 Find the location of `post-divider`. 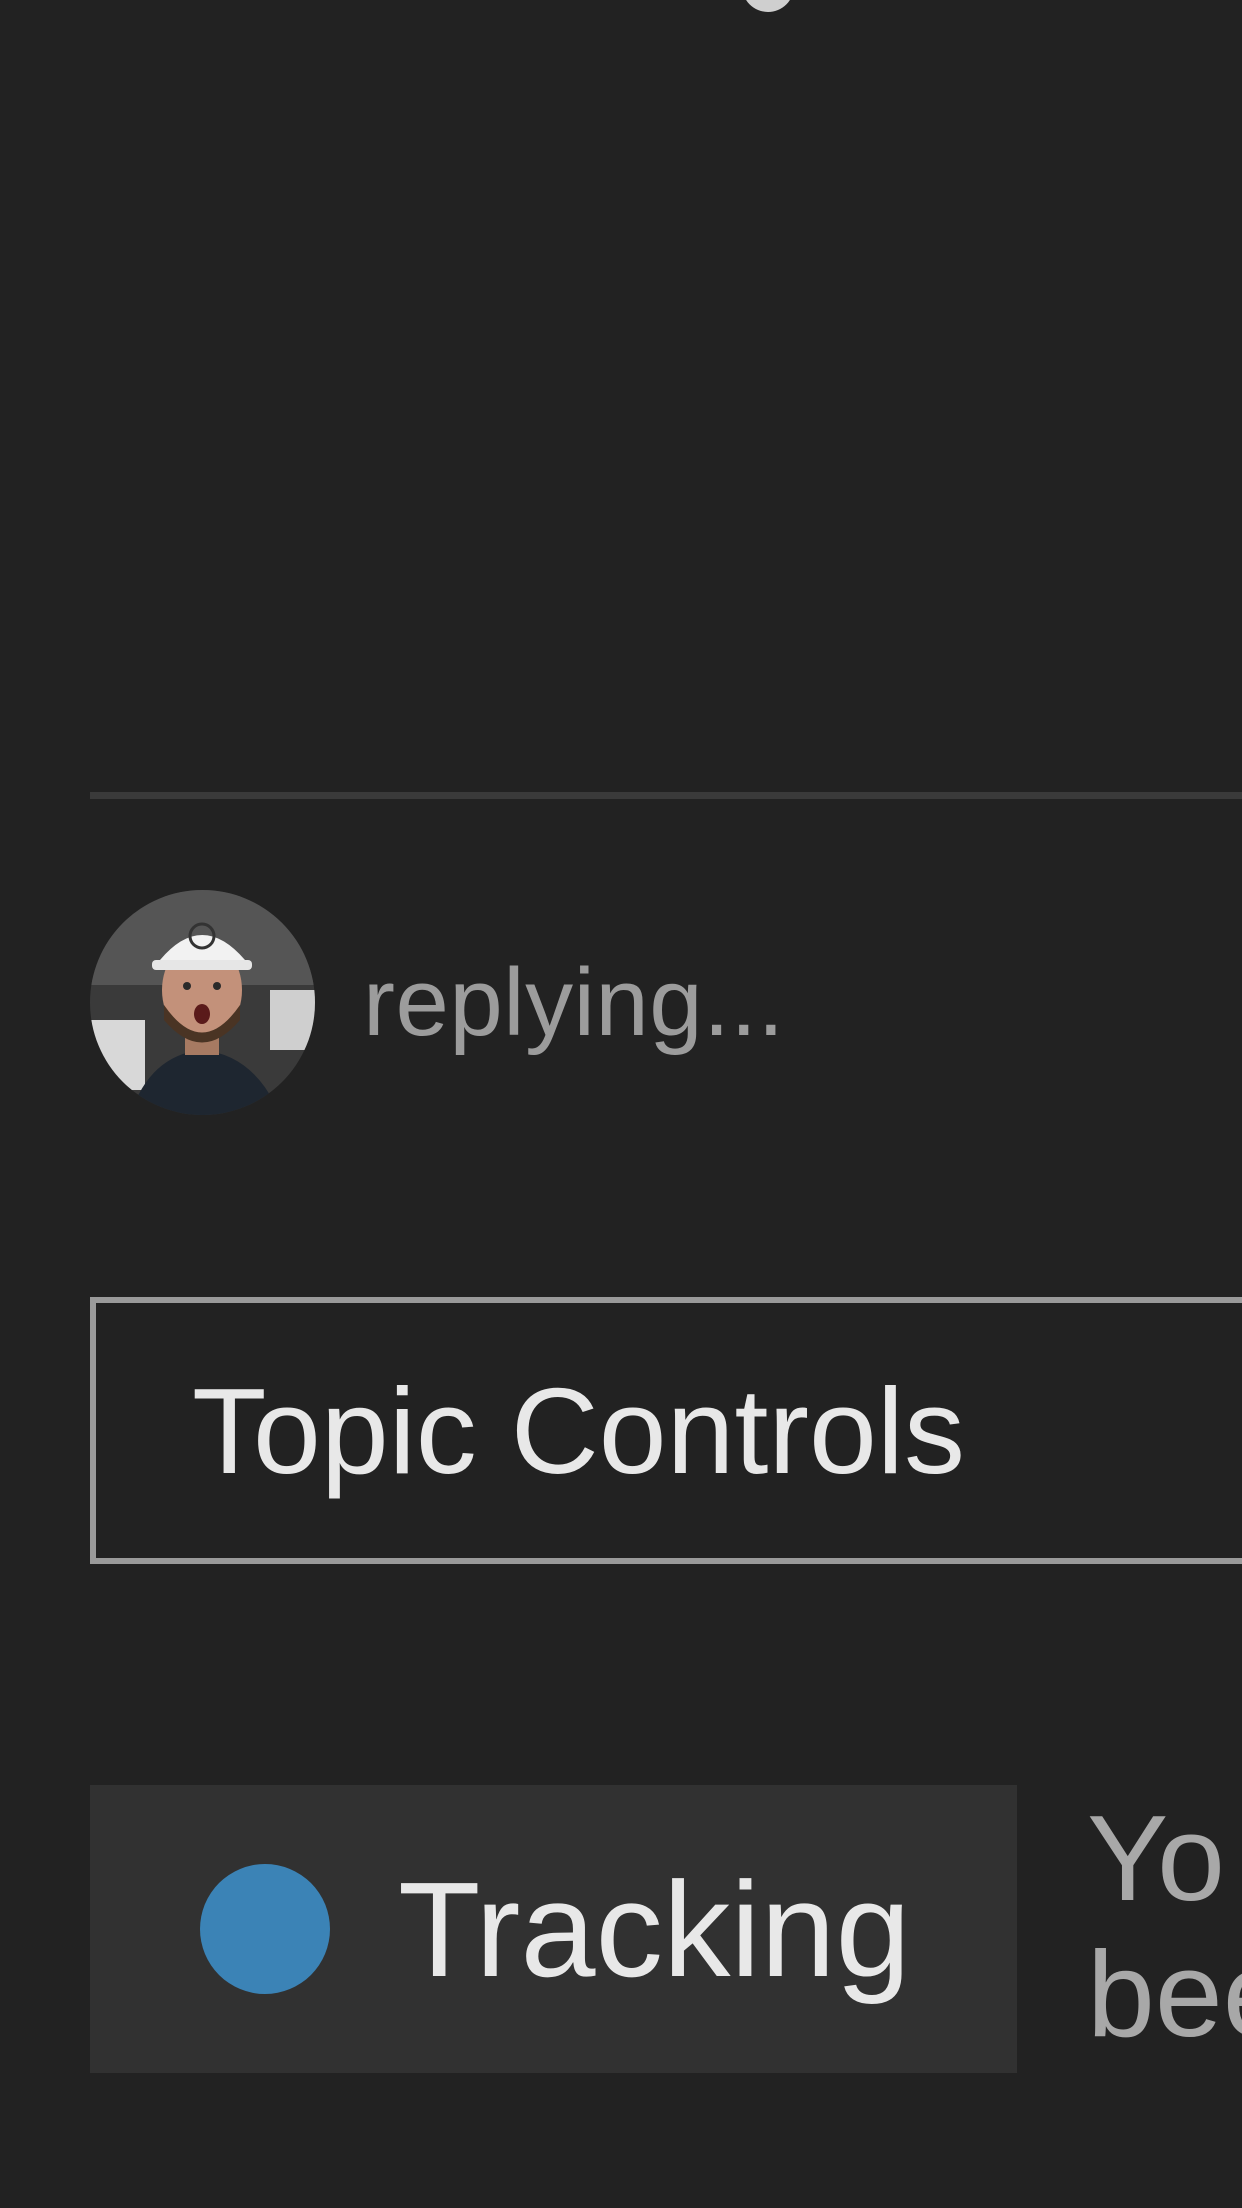

post-divider is located at coordinates (666, 795).